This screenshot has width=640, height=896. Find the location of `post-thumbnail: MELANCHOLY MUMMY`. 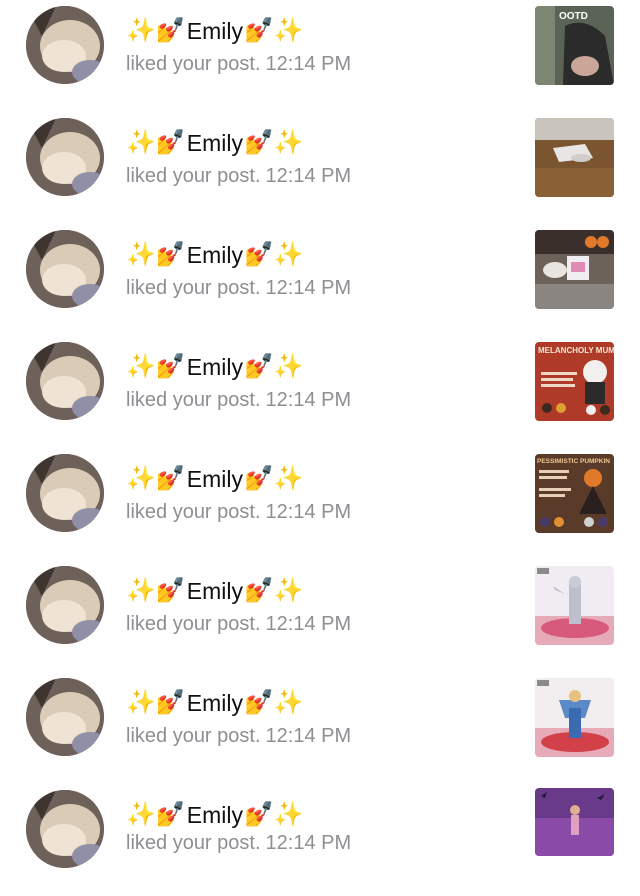

post-thumbnail: MELANCHOLY MUMMY is located at coordinates (574, 381).